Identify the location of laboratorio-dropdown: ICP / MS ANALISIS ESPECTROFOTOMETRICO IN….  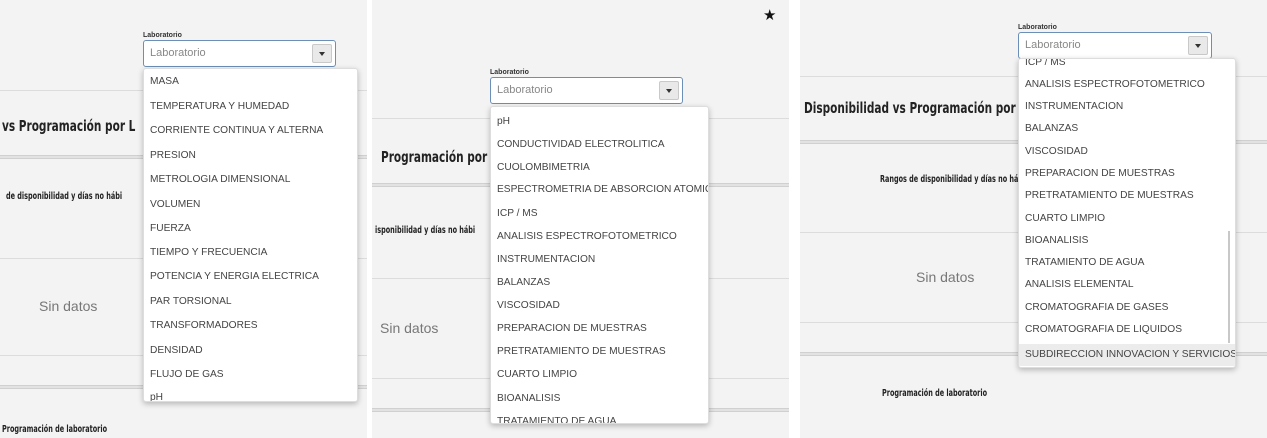
(1127, 213).